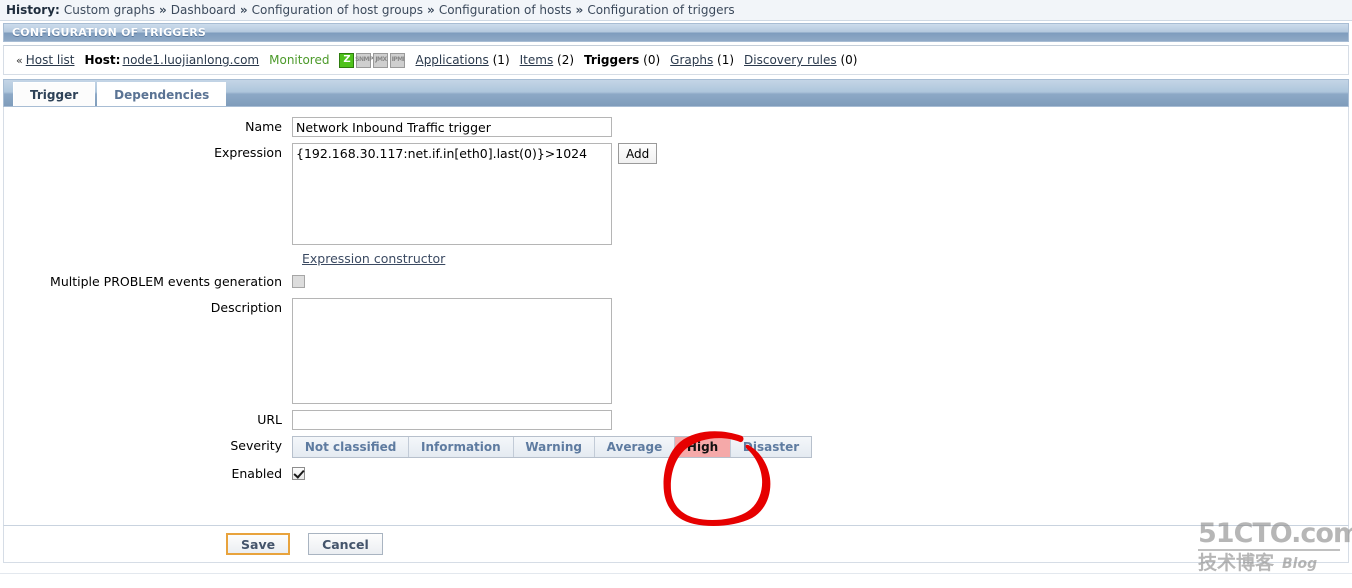  I want to click on enabled-checkbox, so click(298, 473).